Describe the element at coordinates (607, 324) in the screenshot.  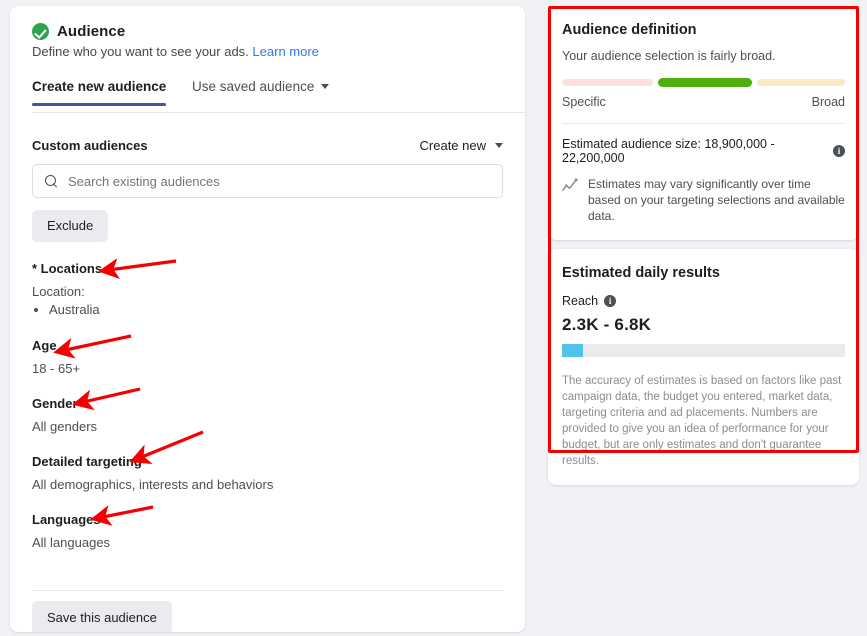
I see `reach-value: 2.3K - 6.8K` at that location.